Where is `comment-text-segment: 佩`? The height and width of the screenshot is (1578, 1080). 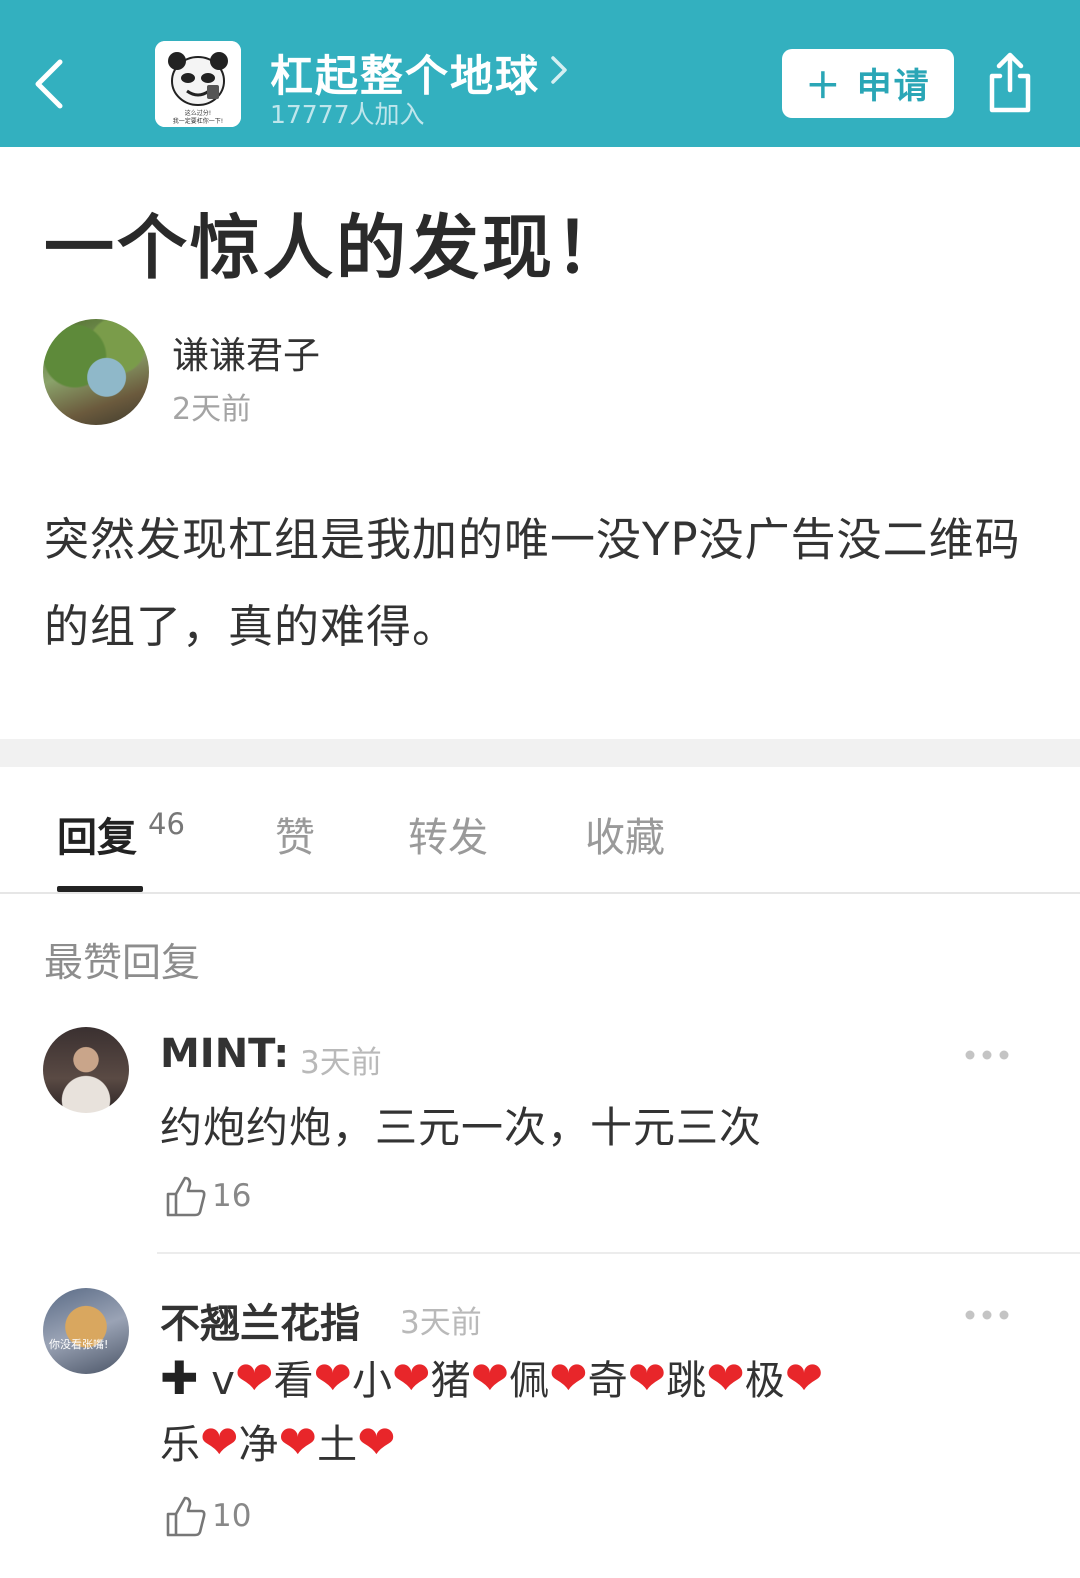 comment-text-segment: 佩 is located at coordinates (529, 1381).